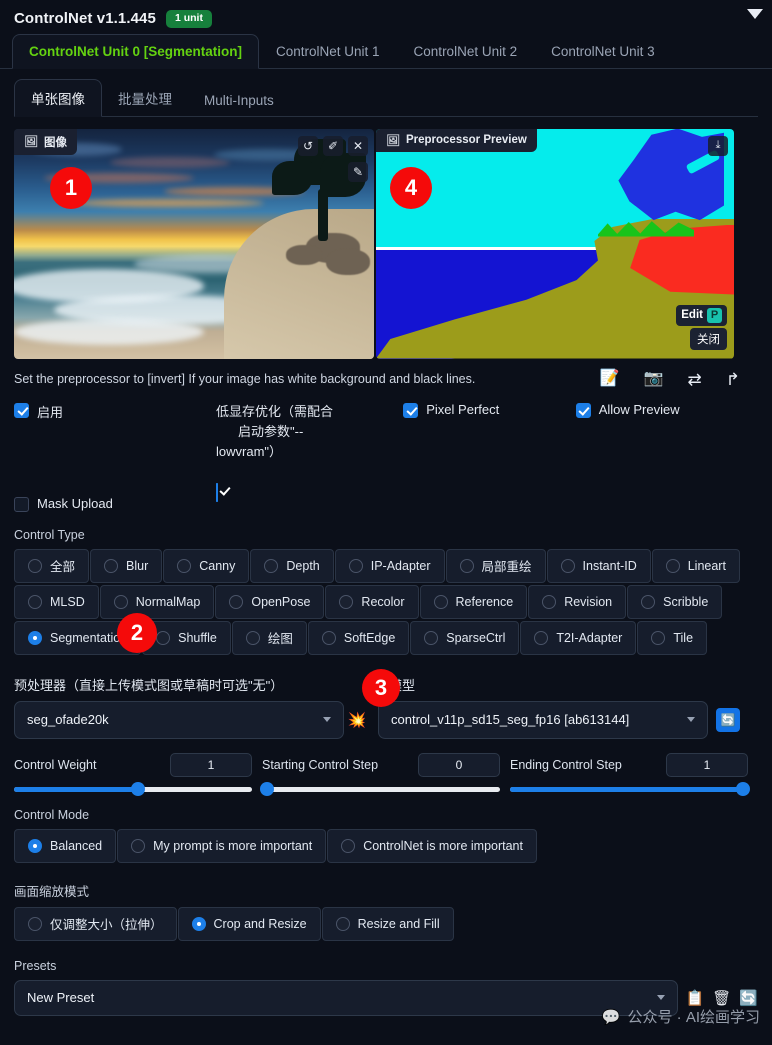 The image size is (772, 1045). What do you see at coordinates (583, 410) in the screenshot?
I see `allow-preview-checkbox-box` at bounding box center [583, 410].